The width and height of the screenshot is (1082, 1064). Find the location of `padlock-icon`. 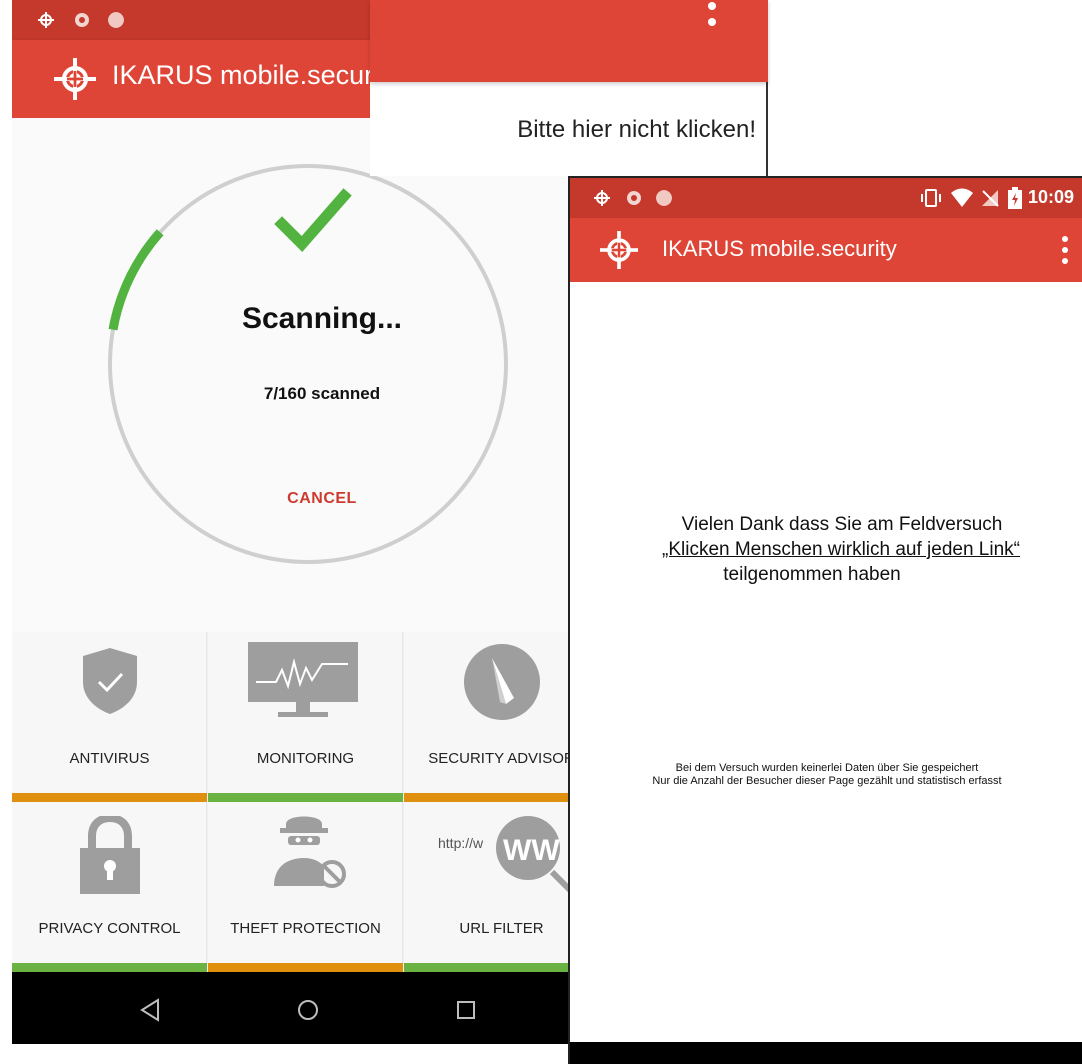

padlock-icon is located at coordinates (110, 855).